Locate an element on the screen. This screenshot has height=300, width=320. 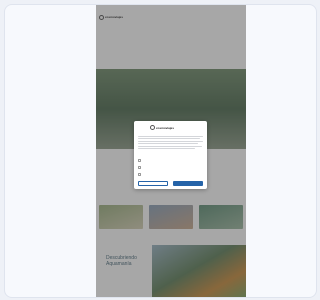
site-header: cosmoviajes is located at coordinates (171, 17).